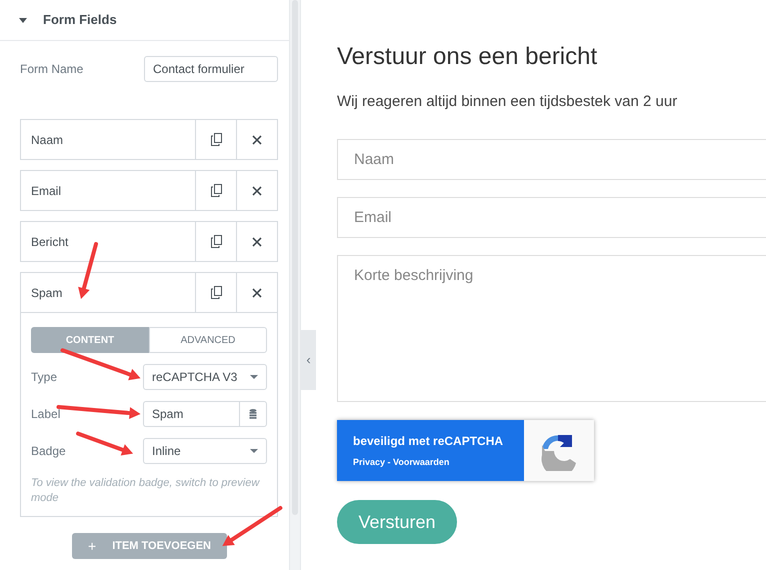 Image resolution: width=766 pixels, height=570 pixels. I want to click on setting-label: Badge, so click(48, 451).